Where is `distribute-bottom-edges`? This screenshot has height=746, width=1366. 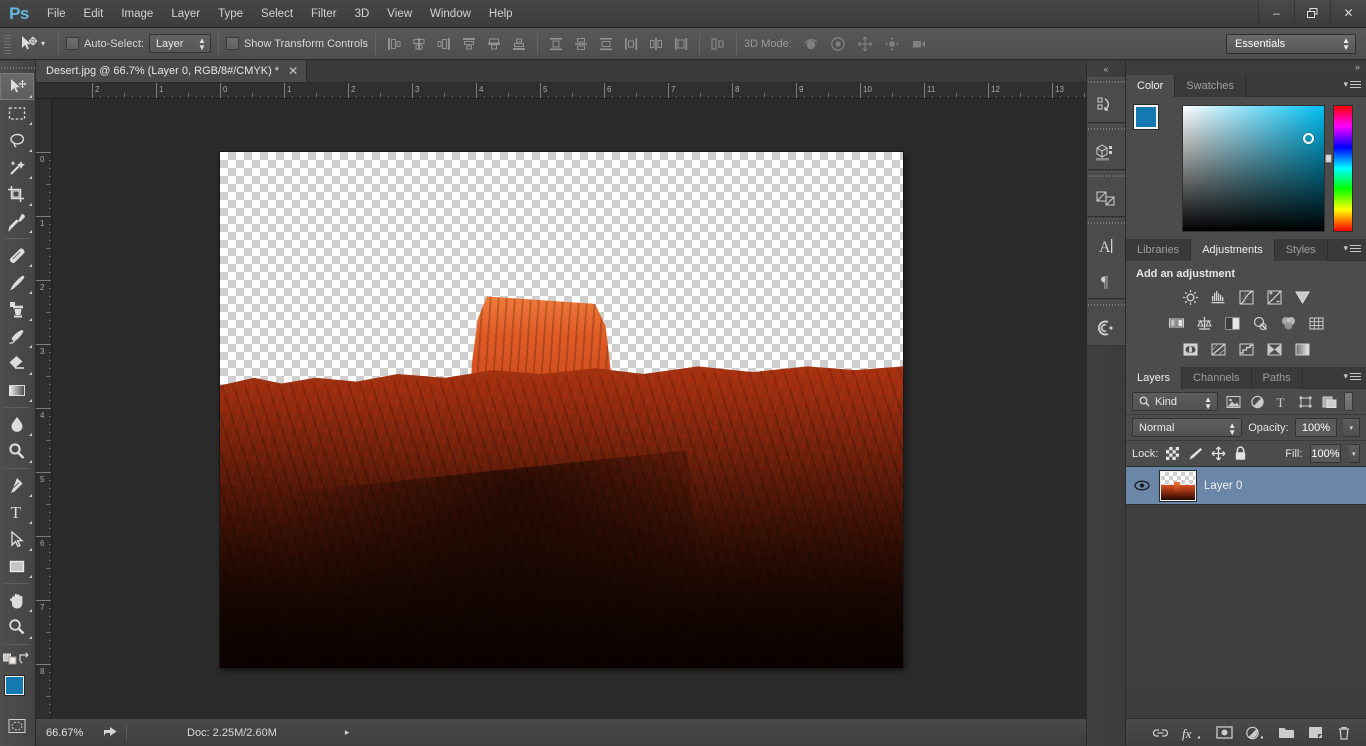 distribute-bottom-edges is located at coordinates (606, 44).